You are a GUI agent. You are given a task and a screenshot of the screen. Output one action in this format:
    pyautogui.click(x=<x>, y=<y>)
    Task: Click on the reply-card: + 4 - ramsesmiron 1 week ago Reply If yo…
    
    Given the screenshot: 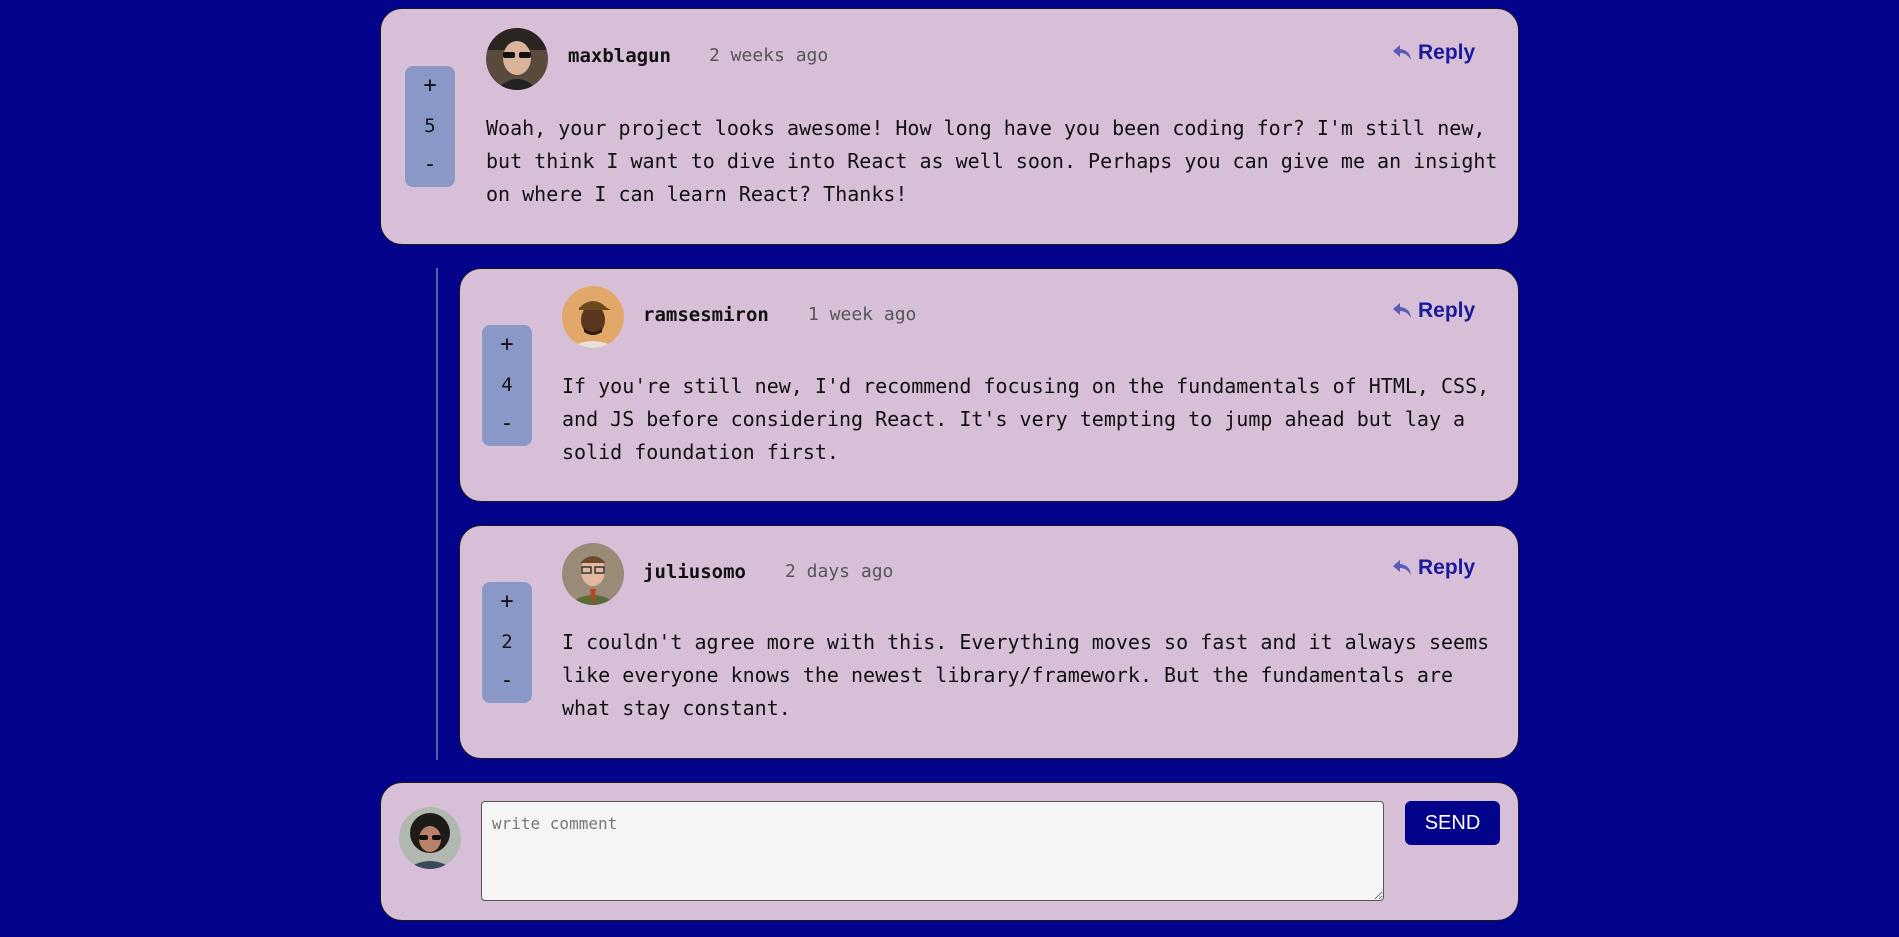 What is the action you would take?
    pyautogui.click(x=989, y=385)
    